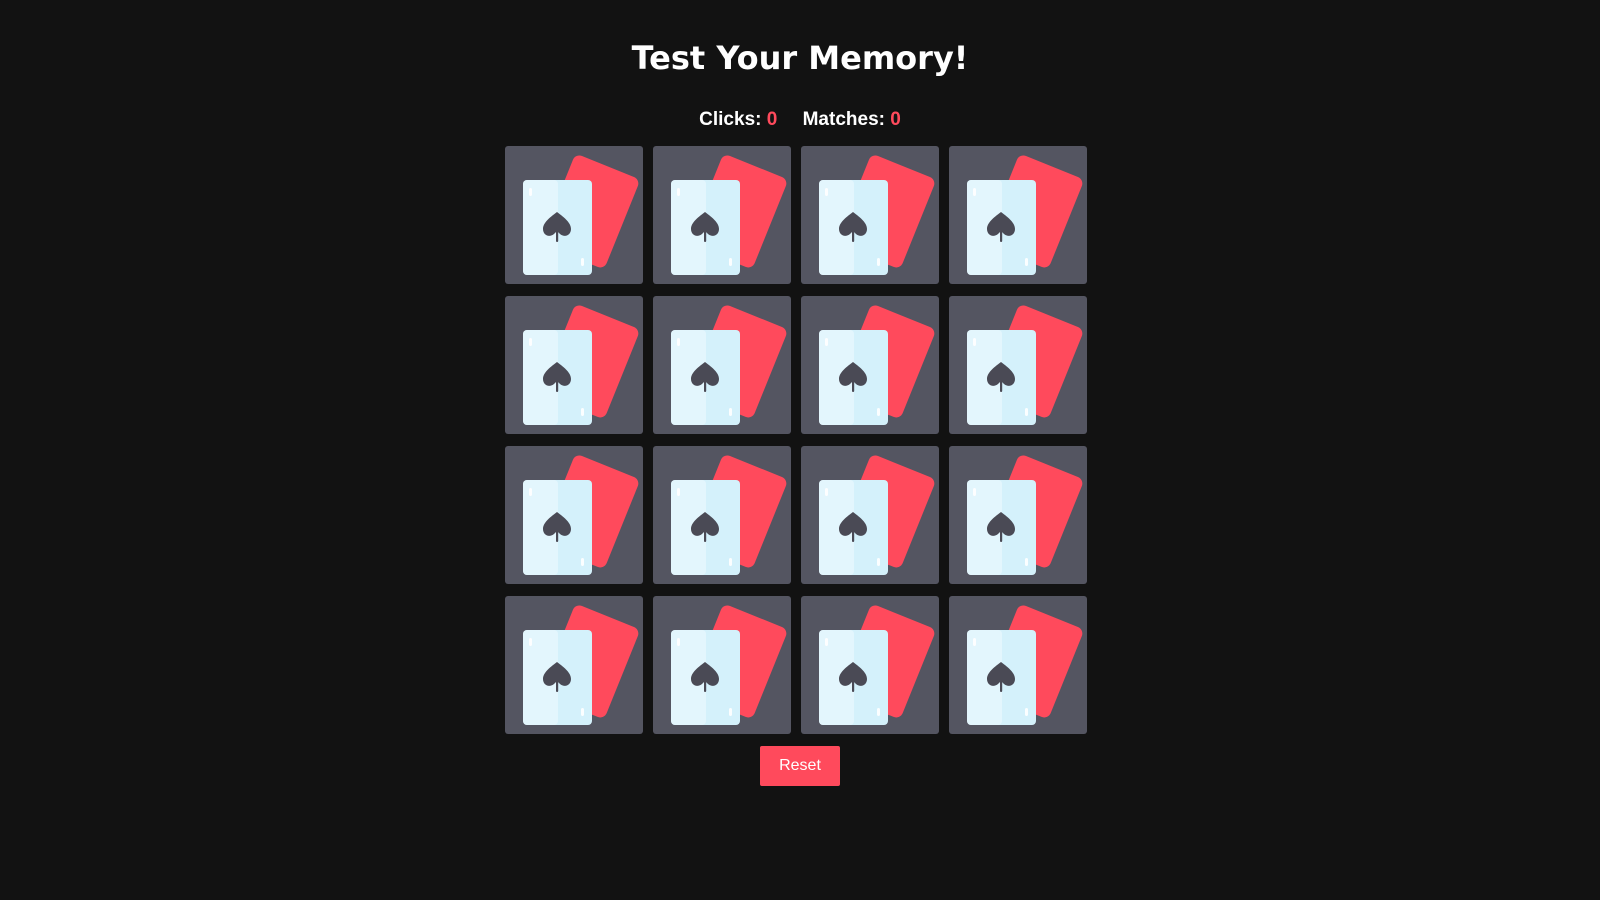 The height and width of the screenshot is (900, 1600). I want to click on matches-count: 0, so click(895, 119).